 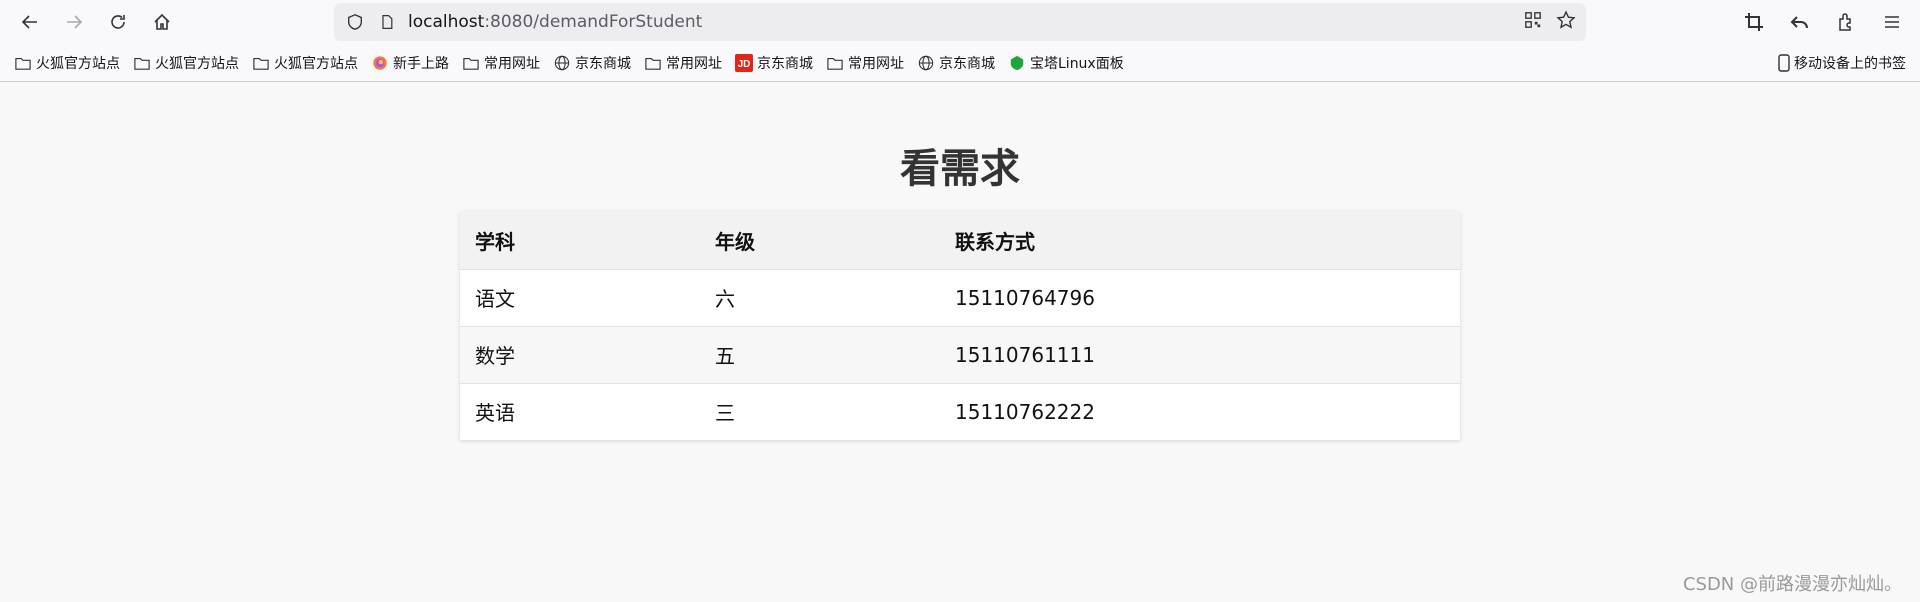 I want to click on back-button, so click(x=30, y=22).